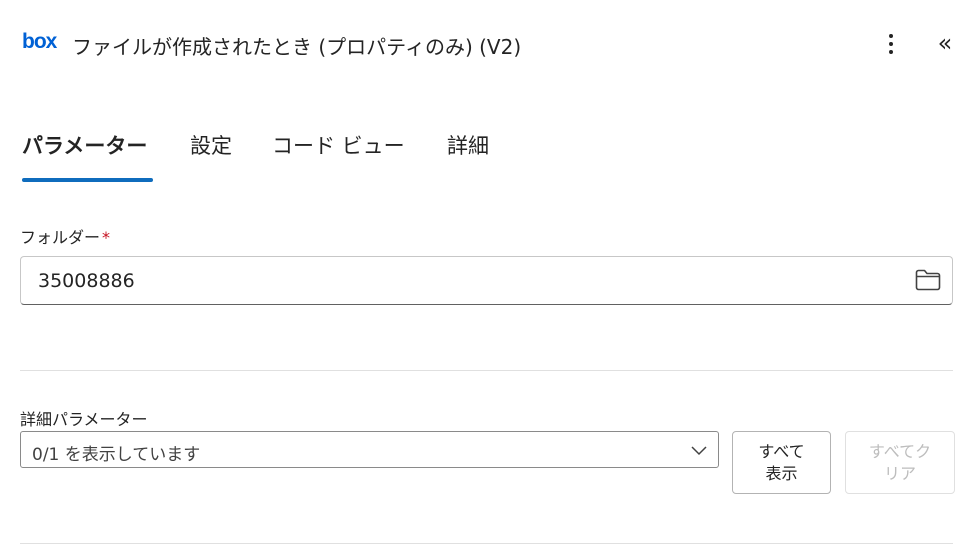 This screenshot has height=545, width=963. What do you see at coordinates (781, 451) in the screenshot?
I see `show-all-line-1: すべて` at bounding box center [781, 451].